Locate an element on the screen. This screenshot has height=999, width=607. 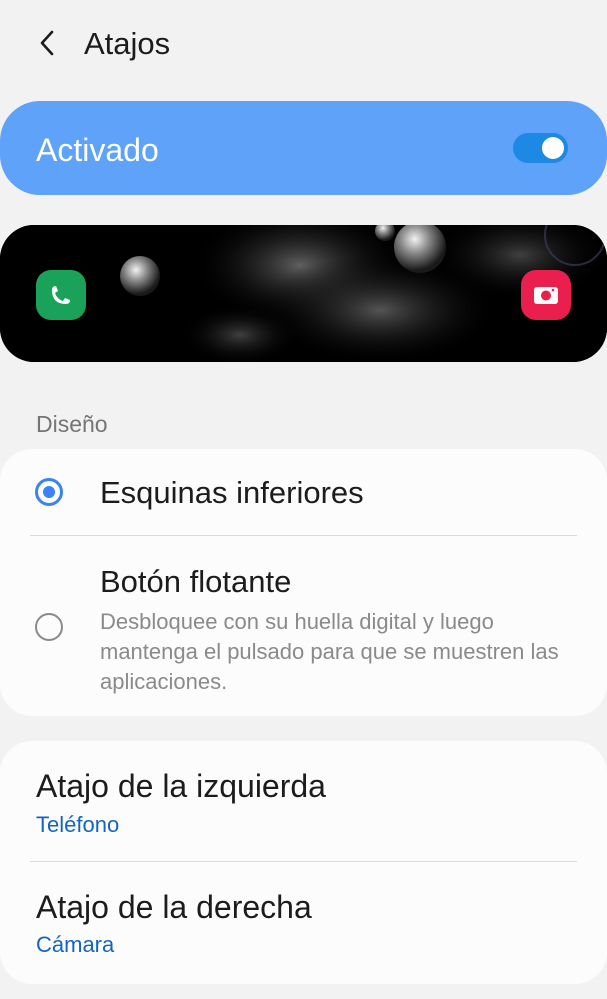
top-bar: Atajos is located at coordinates (303, 44).